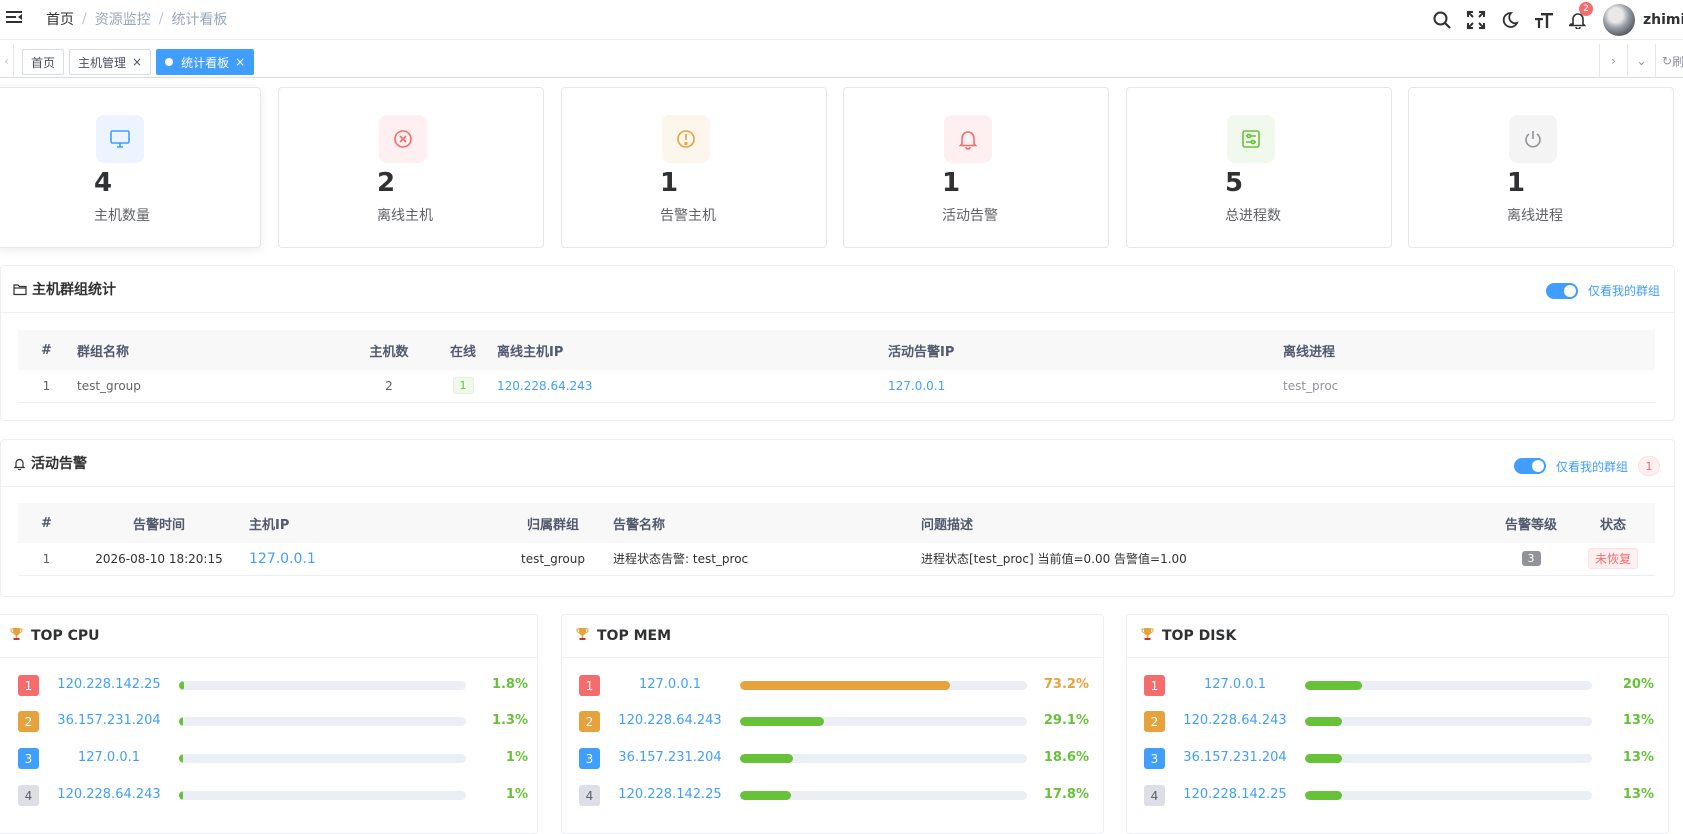  What do you see at coordinates (463, 386) in the screenshot?
I see `online-count-tag: 1` at bounding box center [463, 386].